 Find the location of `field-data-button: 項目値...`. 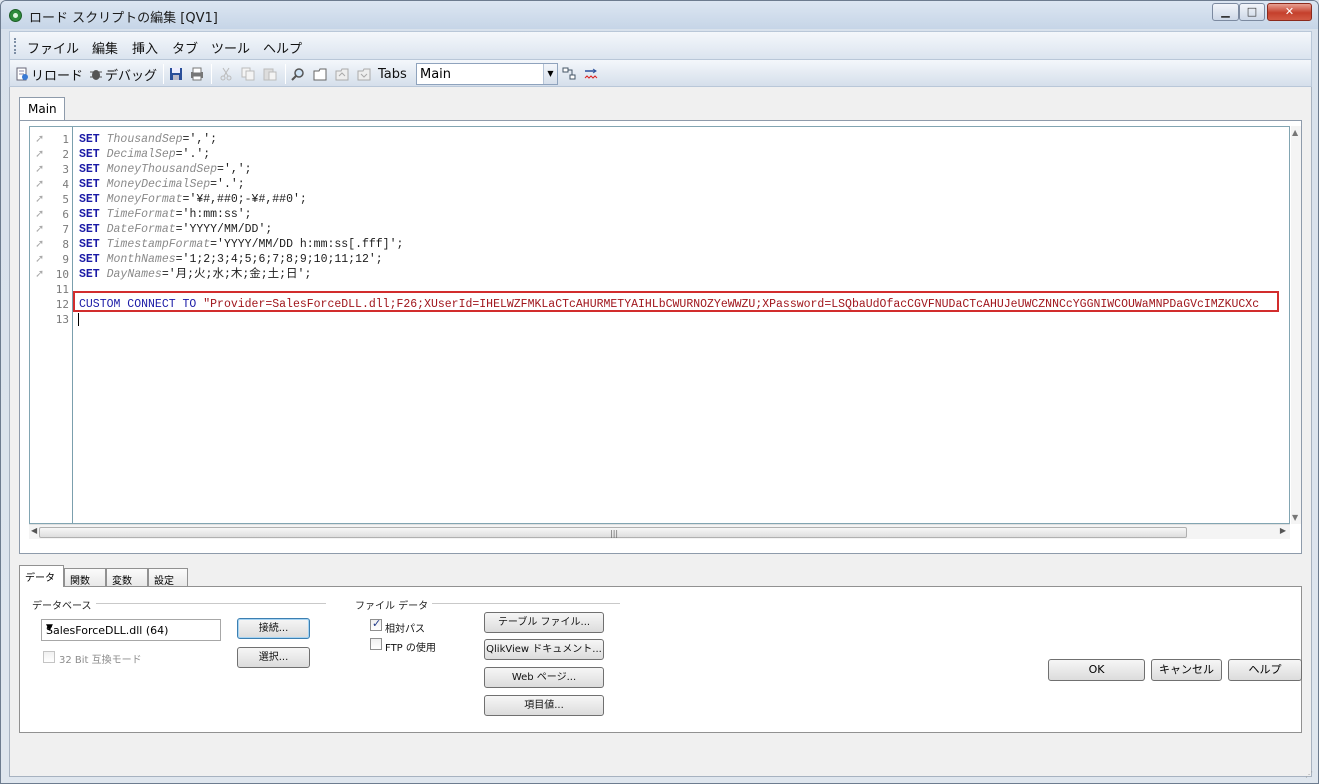

field-data-button: 項目値... is located at coordinates (544, 705).